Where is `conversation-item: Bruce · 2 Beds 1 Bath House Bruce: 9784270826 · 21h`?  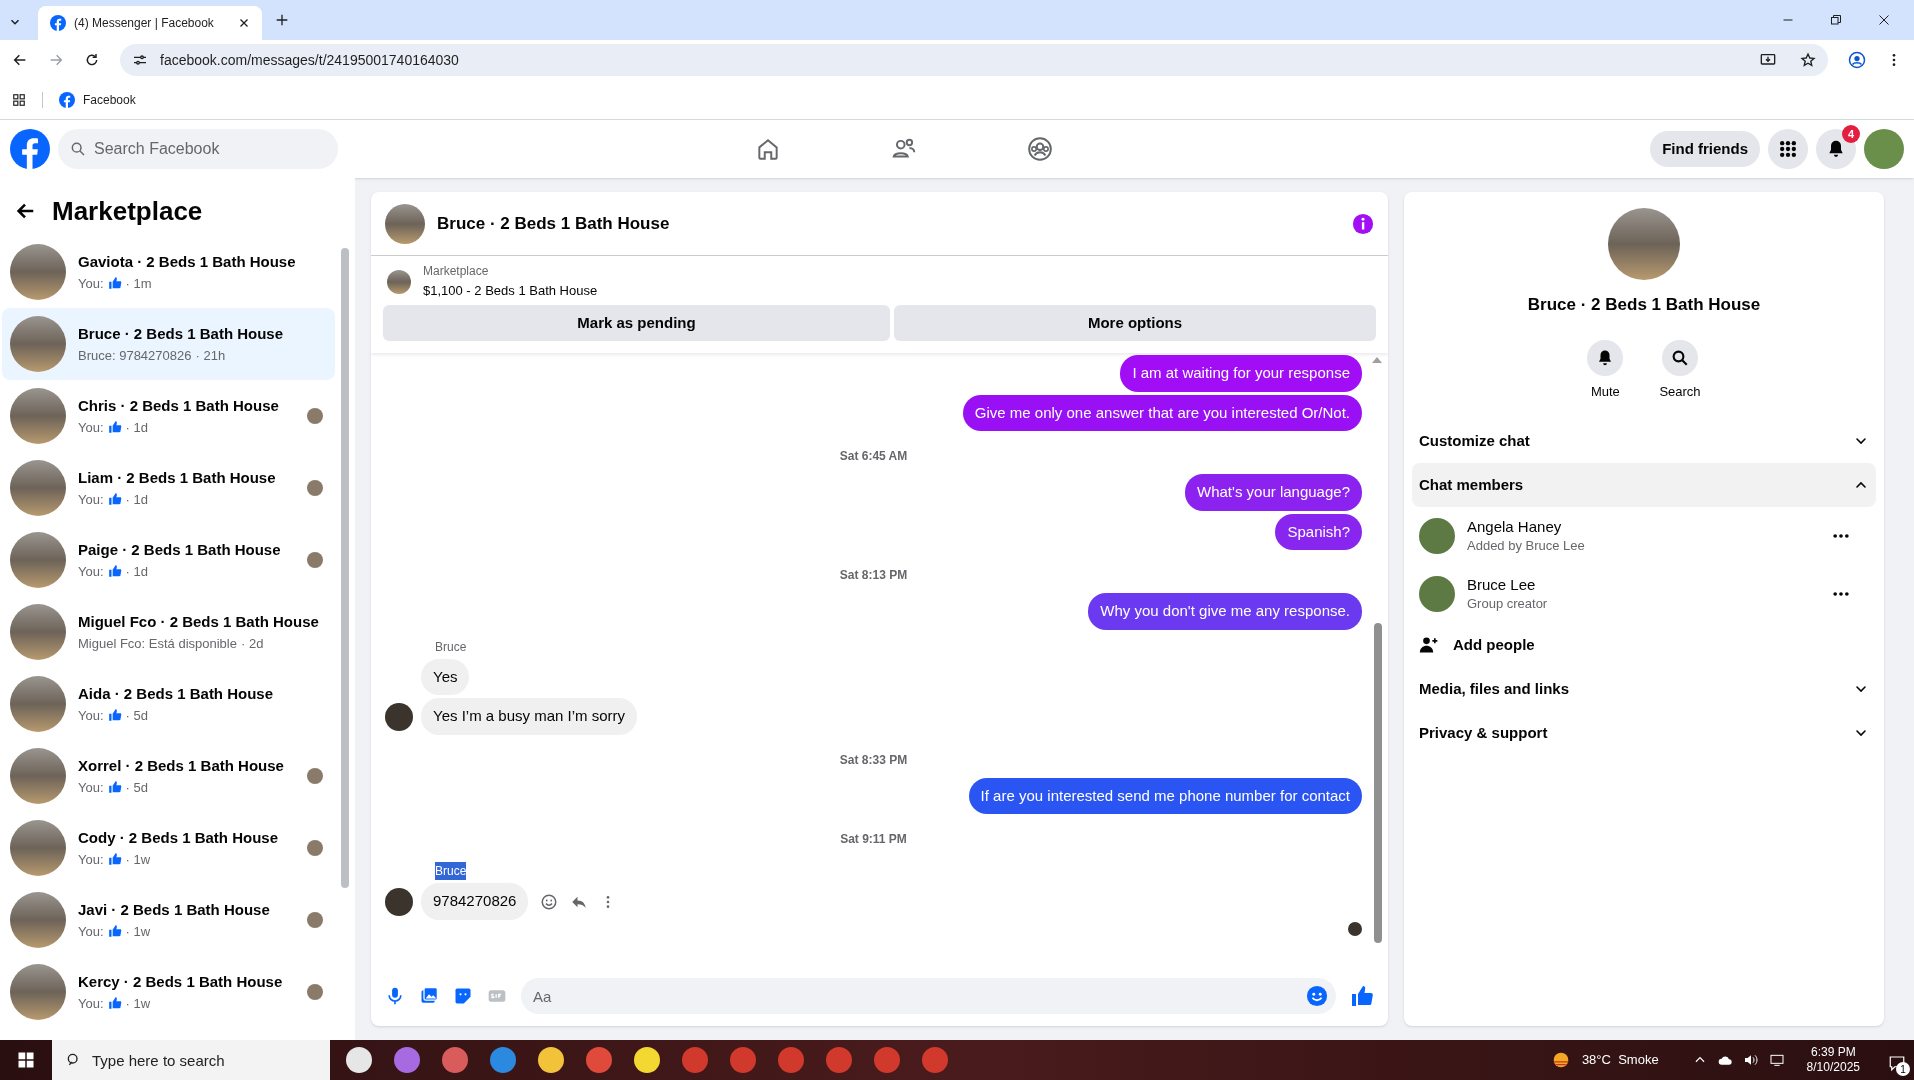 conversation-item: Bruce · 2 Beds 1 Bath House Bruce: 9784270826 · 21h is located at coordinates (168, 344).